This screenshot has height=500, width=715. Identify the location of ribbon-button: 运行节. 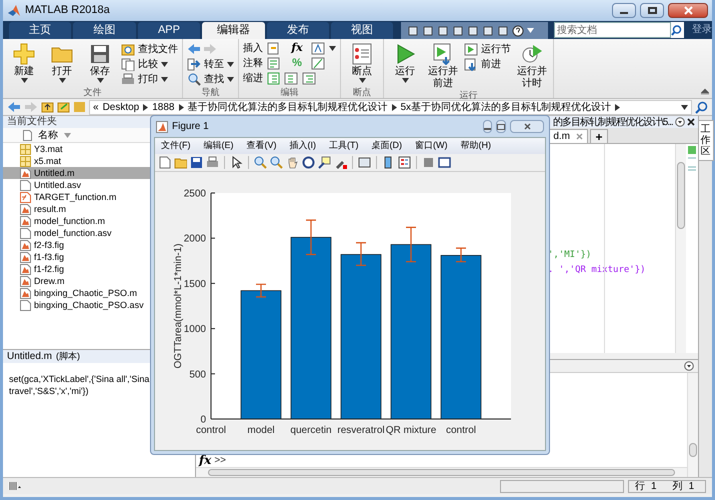
(487, 49).